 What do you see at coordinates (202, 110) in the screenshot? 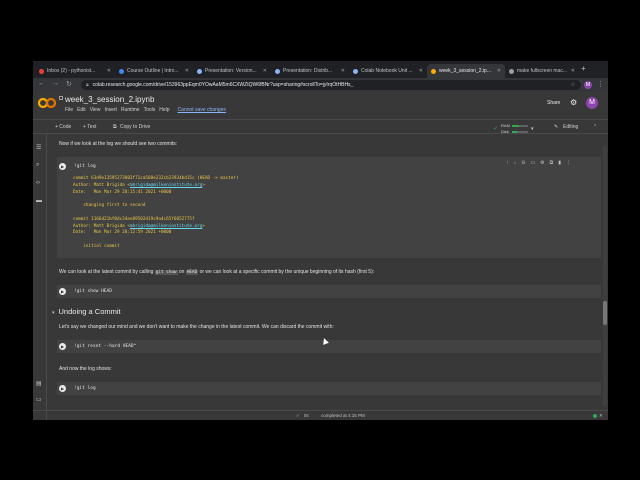
I see `cannot-save-link: Cannot save changes` at bounding box center [202, 110].